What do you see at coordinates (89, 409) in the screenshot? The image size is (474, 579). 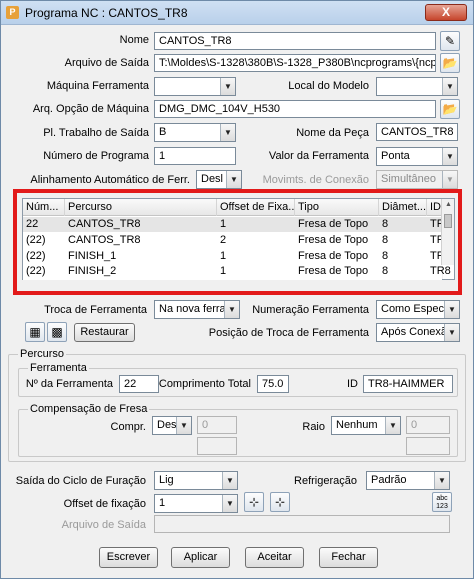 I see `compensacao-group-title: Compensação de Fresa` at bounding box center [89, 409].